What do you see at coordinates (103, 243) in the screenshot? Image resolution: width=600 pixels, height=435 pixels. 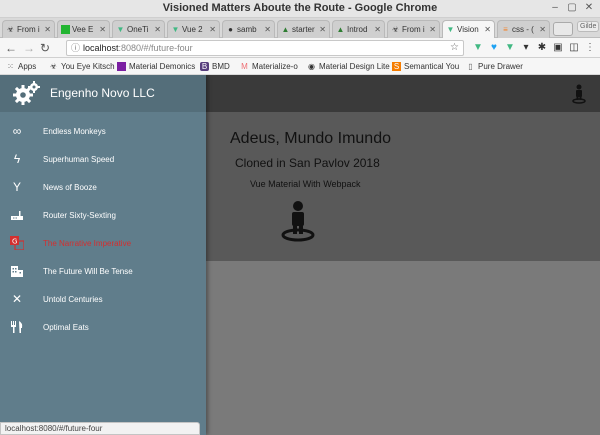 I see `menu-item-the-narrative-imperative: G The Narrative Imperative` at bounding box center [103, 243].